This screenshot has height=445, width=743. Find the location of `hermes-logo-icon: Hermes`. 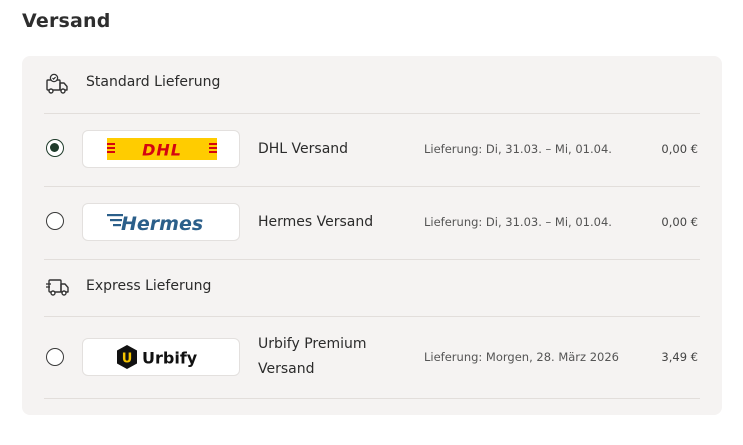

hermes-logo-icon: Hermes is located at coordinates (155, 224).